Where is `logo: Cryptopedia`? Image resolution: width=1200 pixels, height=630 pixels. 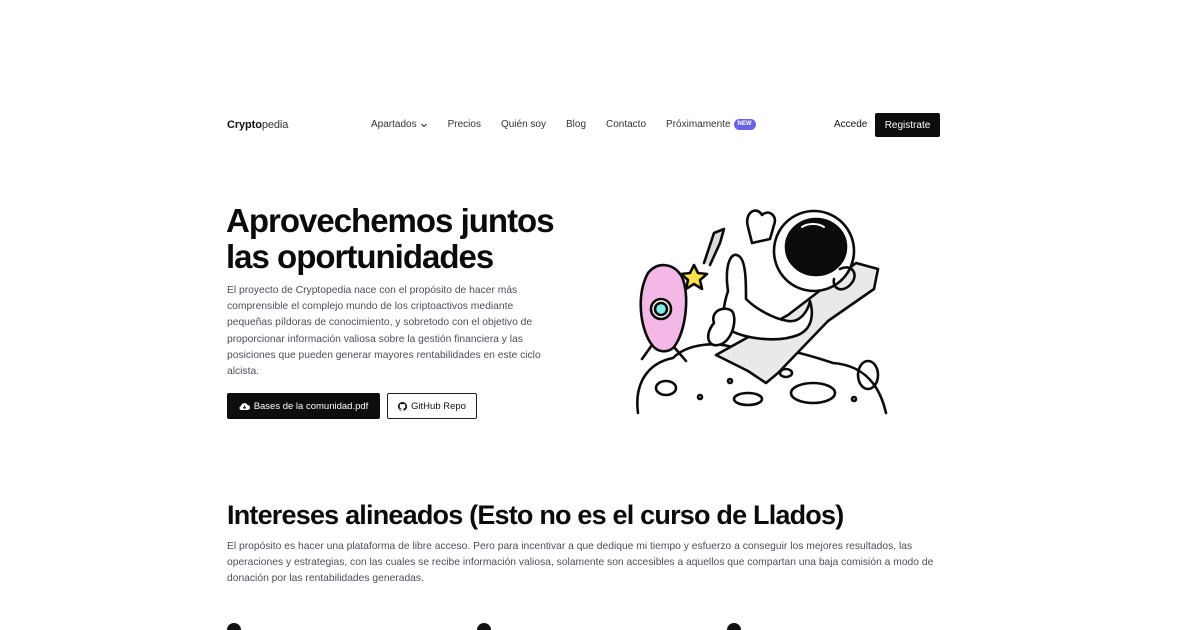 logo: Cryptopedia is located at coordinates (257, 125).